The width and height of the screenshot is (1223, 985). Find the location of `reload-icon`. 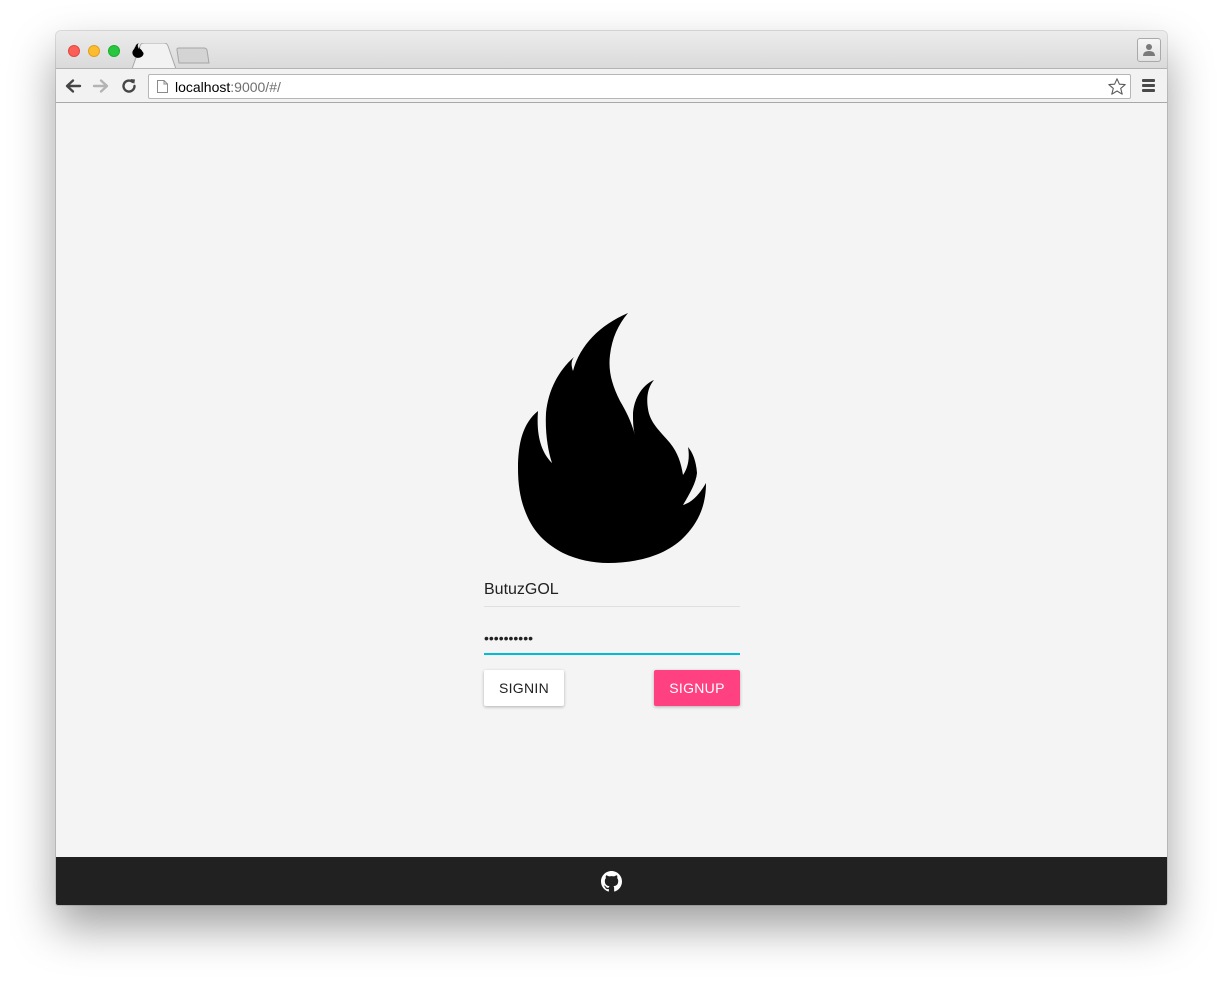

reload-icon is located at coordinates (129, 86).